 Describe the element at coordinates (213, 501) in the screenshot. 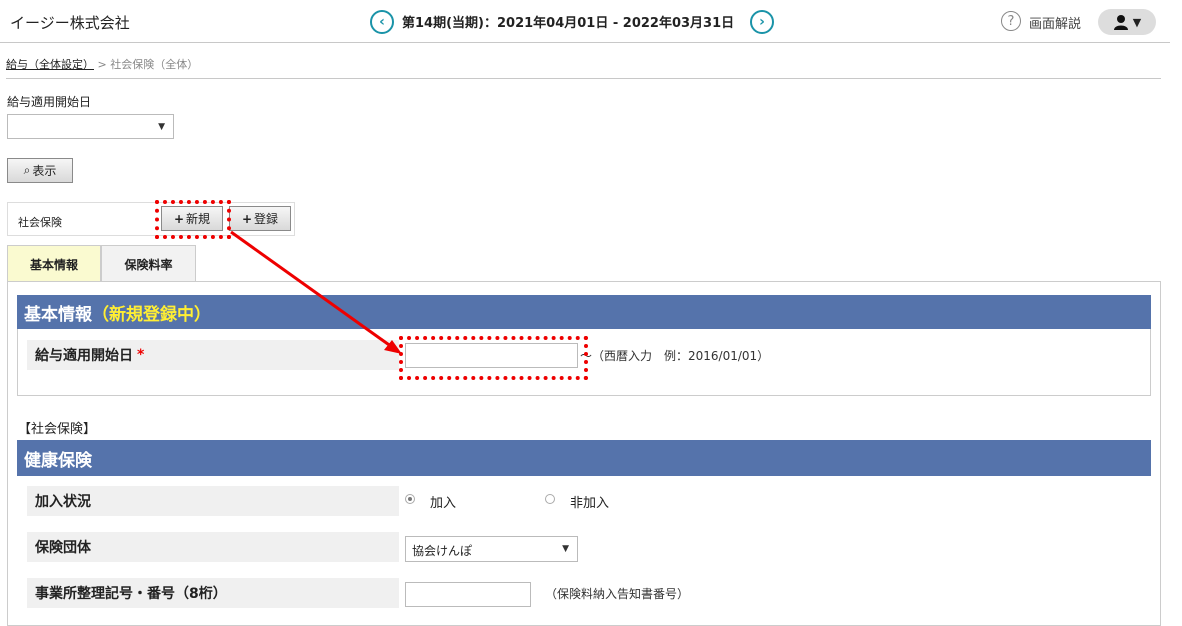

I see `join-status-label: 加入状況` at that location.